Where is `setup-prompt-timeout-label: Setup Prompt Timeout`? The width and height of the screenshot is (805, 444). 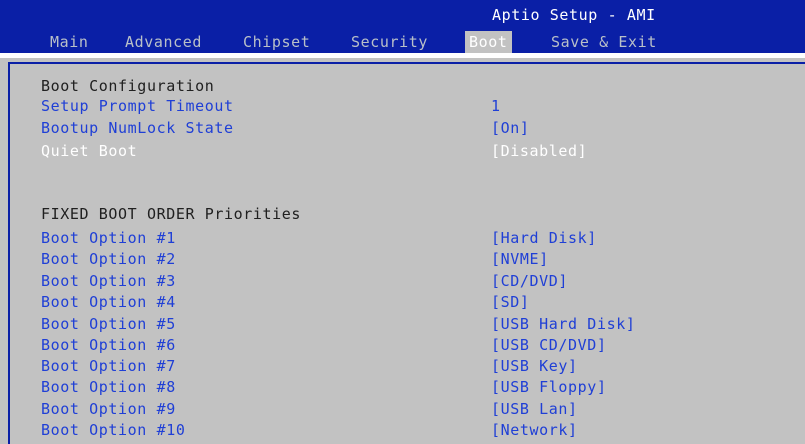
setup-prompt-timeout-label: Setup Prompt Timeout is located at coordinates (137, 106).